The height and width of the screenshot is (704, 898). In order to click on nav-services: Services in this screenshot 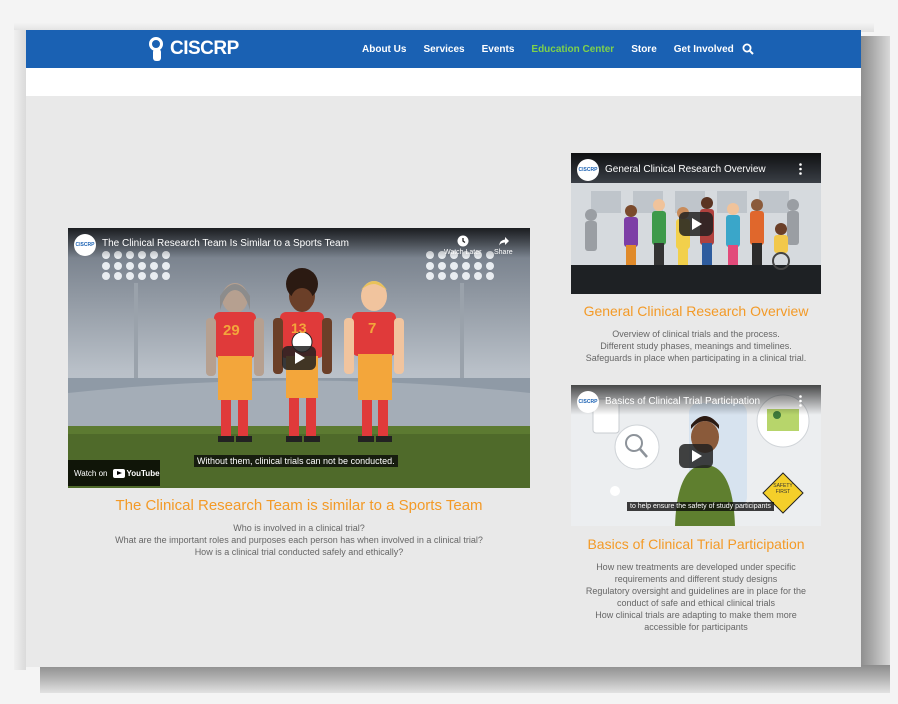, I will do `click(443, 49)`.